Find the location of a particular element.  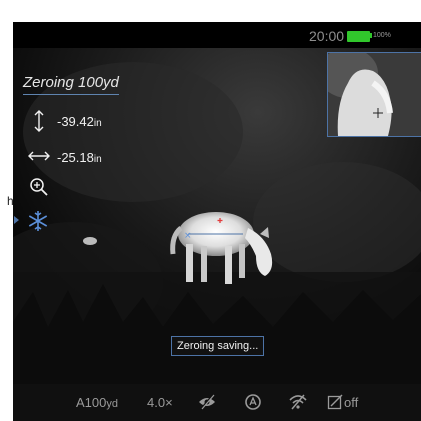

horizontal-offset-readout: -25.18in is located at coordinates (79, 157).